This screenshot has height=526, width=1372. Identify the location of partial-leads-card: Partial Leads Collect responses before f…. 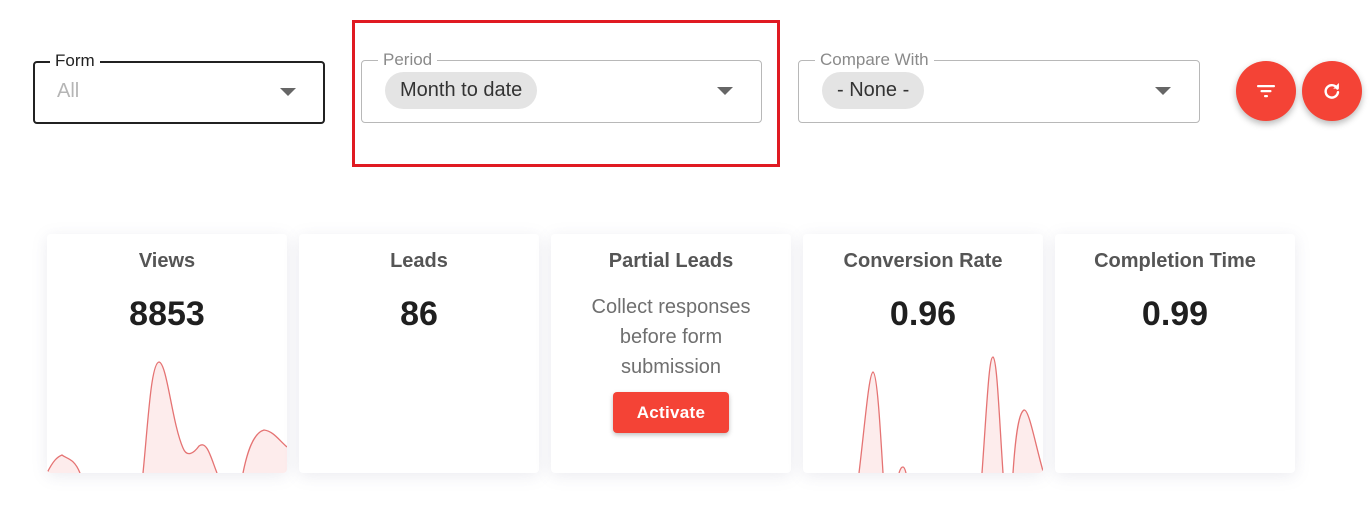
(671, 353).